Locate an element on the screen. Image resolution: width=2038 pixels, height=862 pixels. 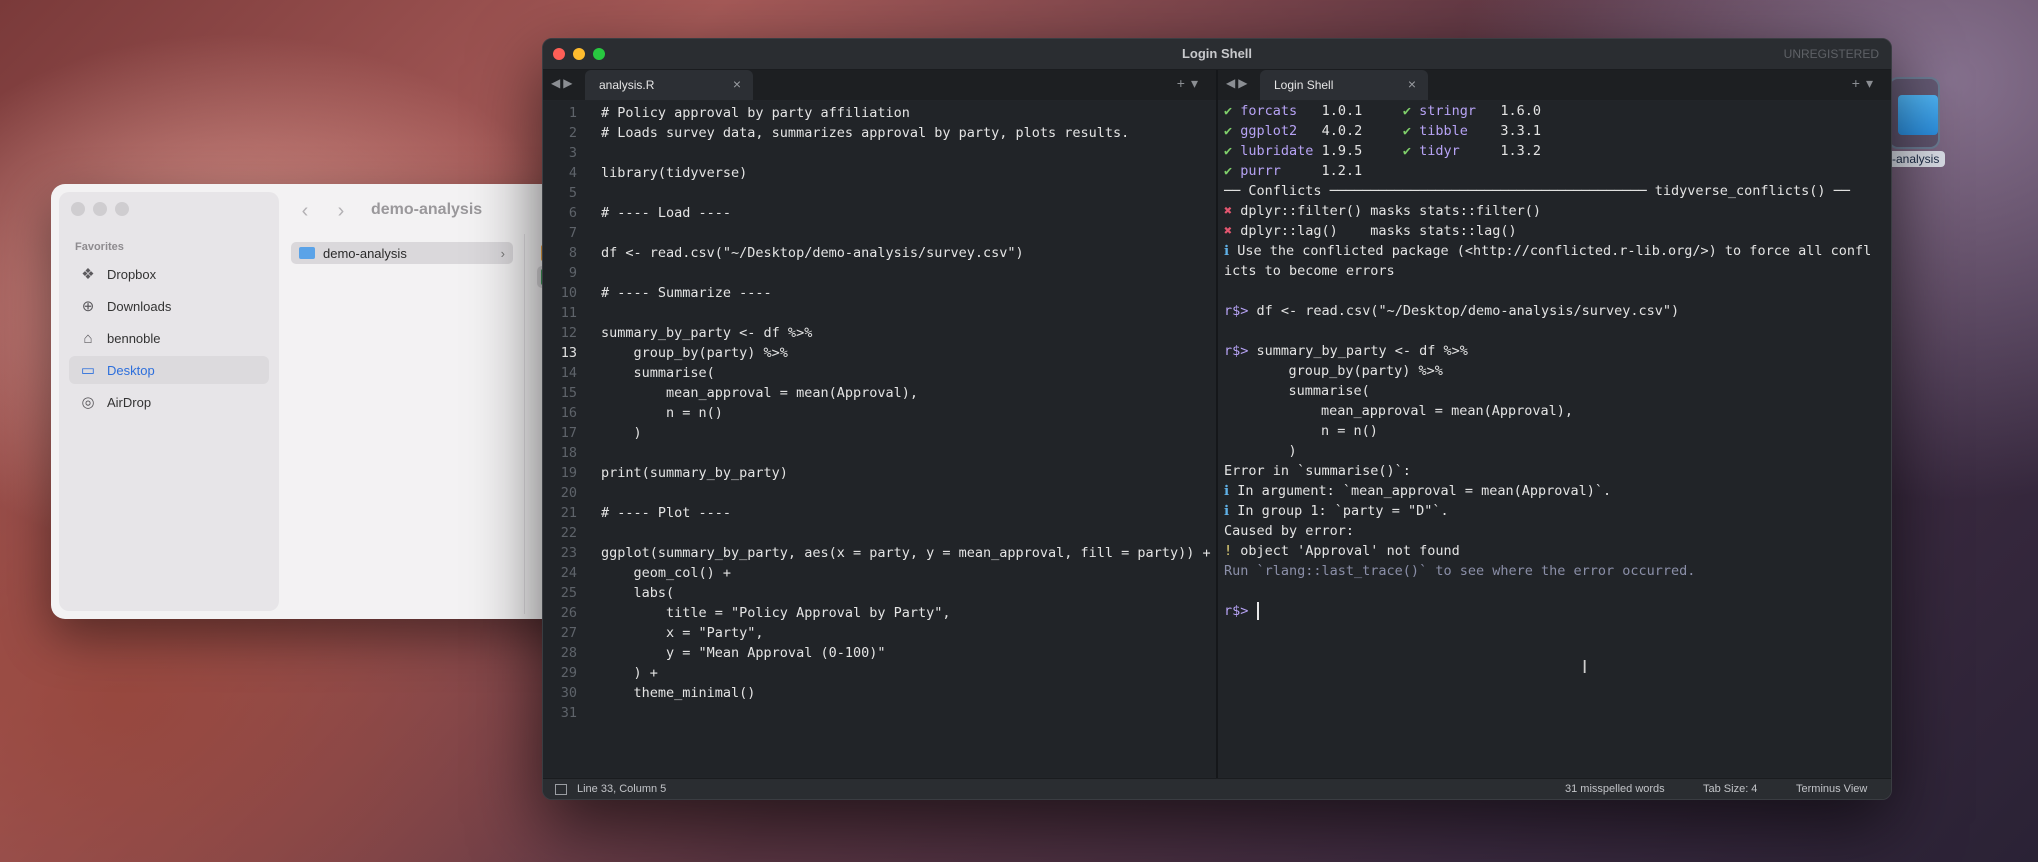
sidebar-item-desktop: ▭ Desktop is located at coordinates (169, 370).